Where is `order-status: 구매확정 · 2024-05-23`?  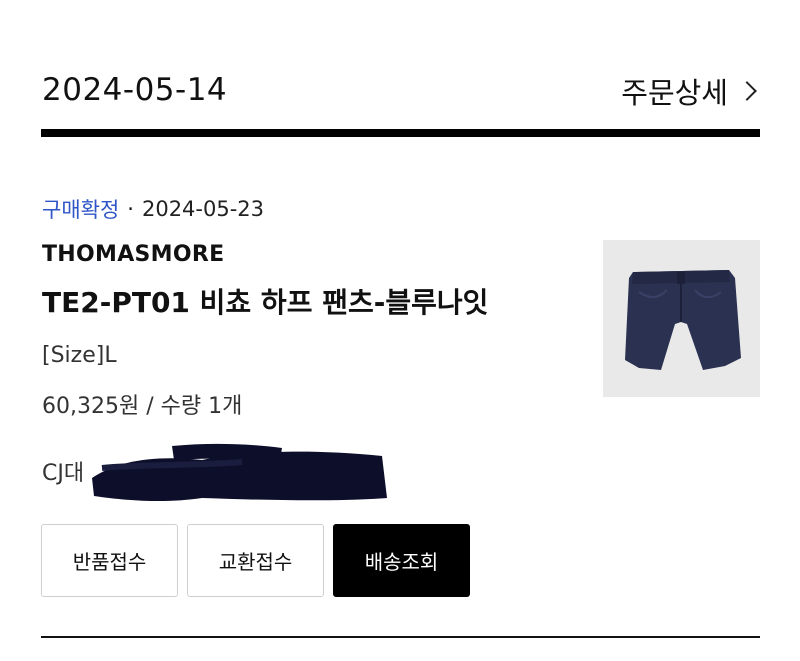
order-status: 구매확정 · 2024-05-23 is located at coordinates (153, 209).